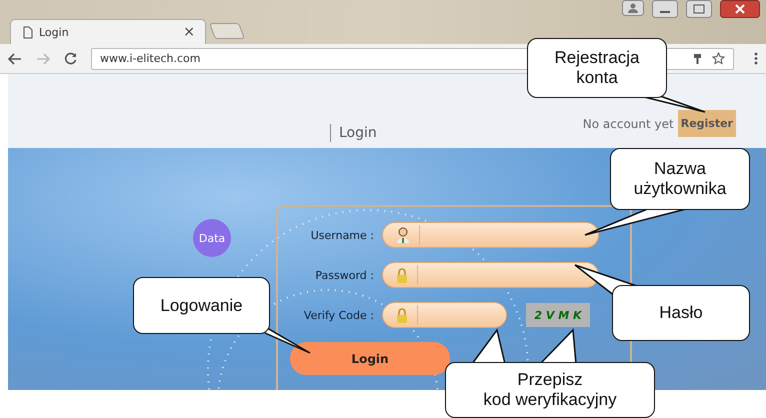 This screenshot has width=766, height=418. Describe the element at coordinates (15, 58) in the screenshot. I see `back-arrow-icon` at that location.